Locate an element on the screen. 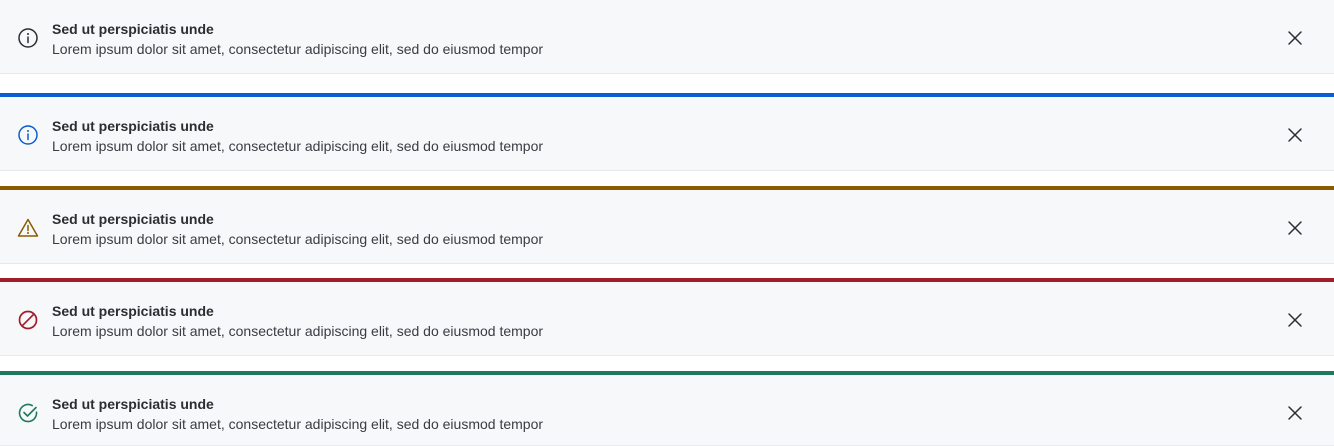 This screenshot has width=1334, height=446. warning-triangle-icon is located at coordinates (28, 228).